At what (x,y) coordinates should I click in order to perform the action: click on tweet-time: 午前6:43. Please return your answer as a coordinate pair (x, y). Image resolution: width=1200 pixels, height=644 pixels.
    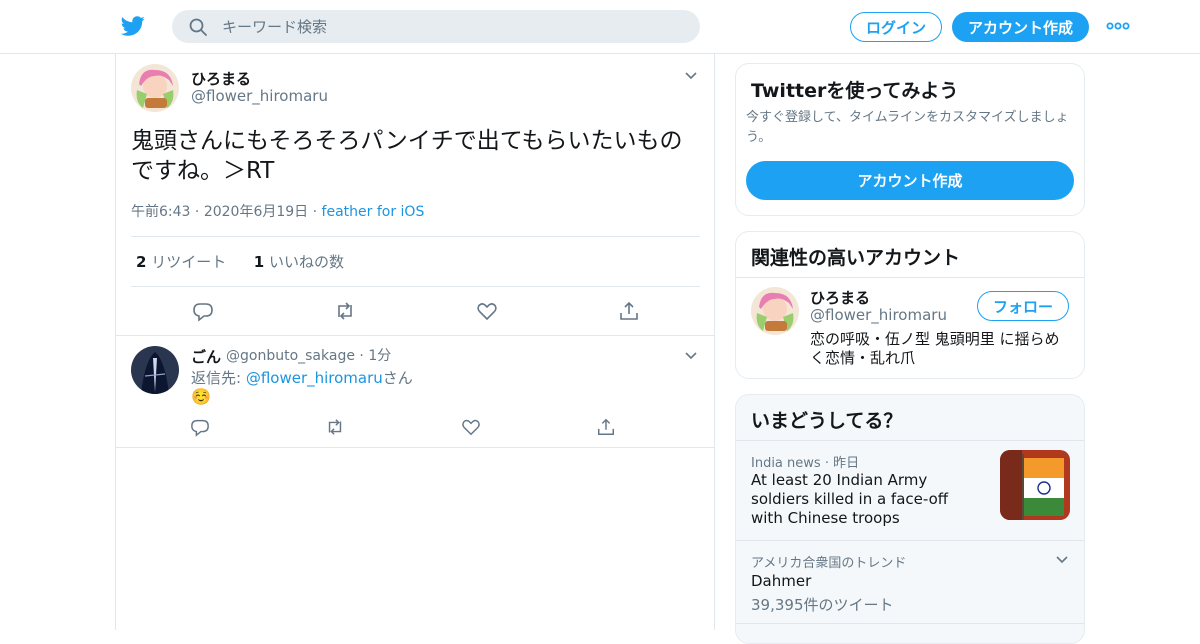
    Looking at the image, I should click on (160, 212).